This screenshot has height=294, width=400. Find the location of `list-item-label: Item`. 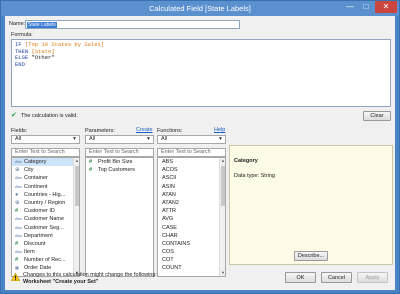

list-item-label: Item is located at coordinates (29, 252).